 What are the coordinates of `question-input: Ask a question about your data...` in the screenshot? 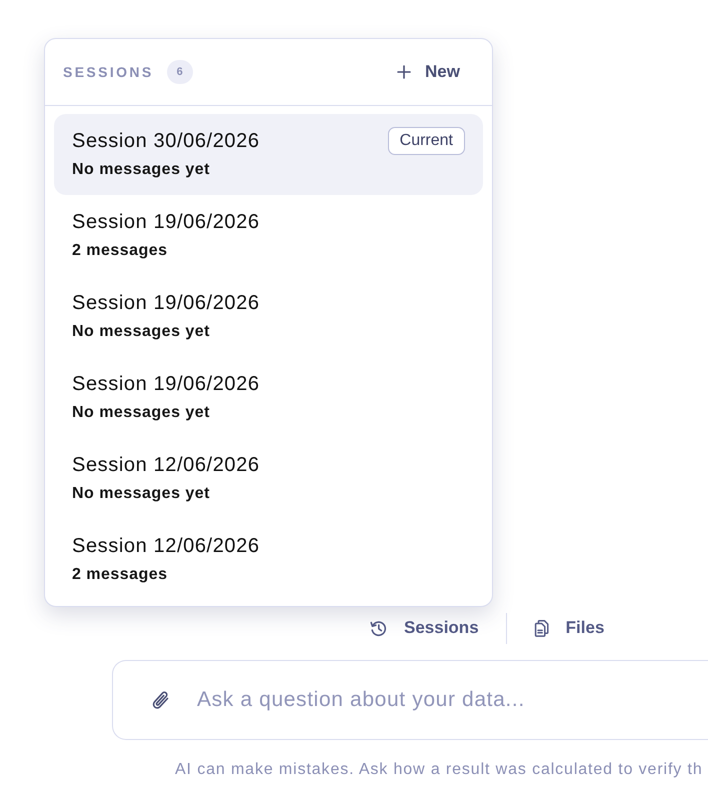 It's located at (452, 700).